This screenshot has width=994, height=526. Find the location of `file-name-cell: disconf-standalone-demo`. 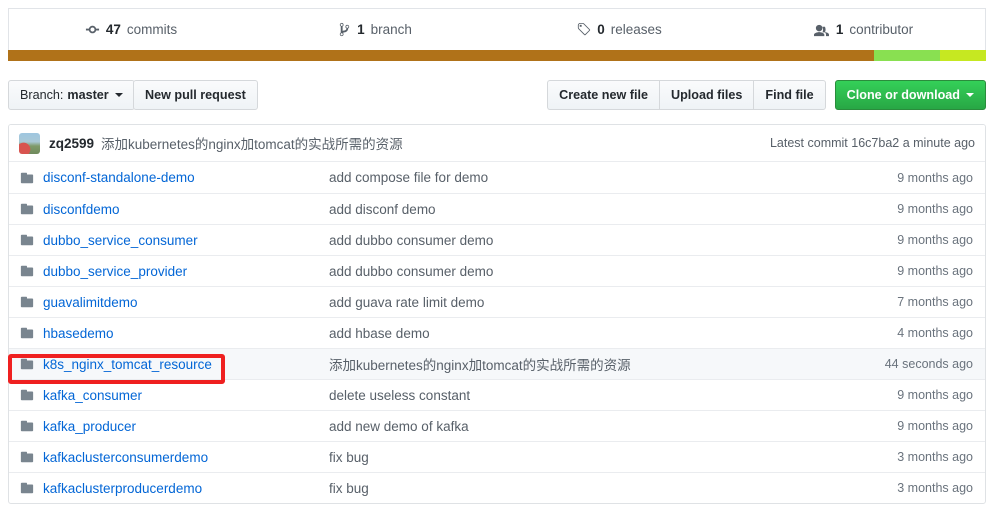

file-name-cell: disconf-standalone-demo is located at coordinates (169, 177).